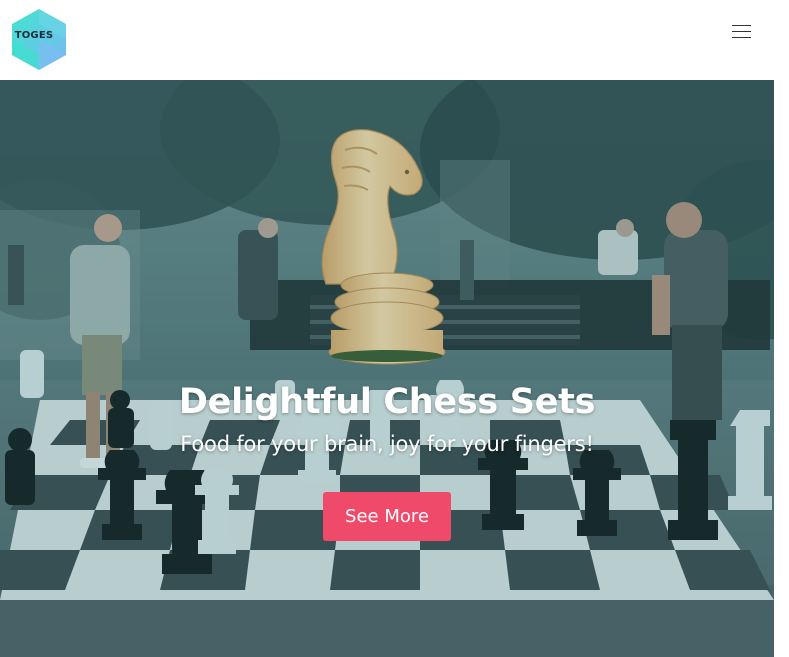  What do you see at coordinates (387, 40) in the screenshot?
I see `site-header: TOGES` at bounding box center [387, 40].